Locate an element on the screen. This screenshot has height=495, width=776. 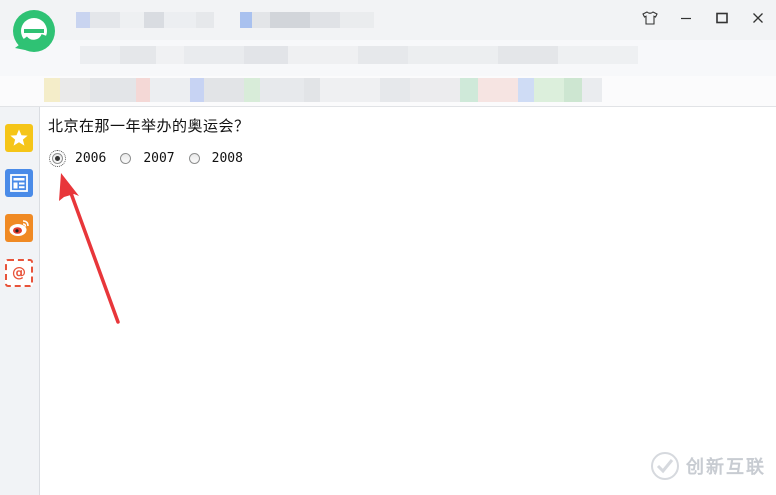
blurred-tab-strip is located at coordinates (145, 20).